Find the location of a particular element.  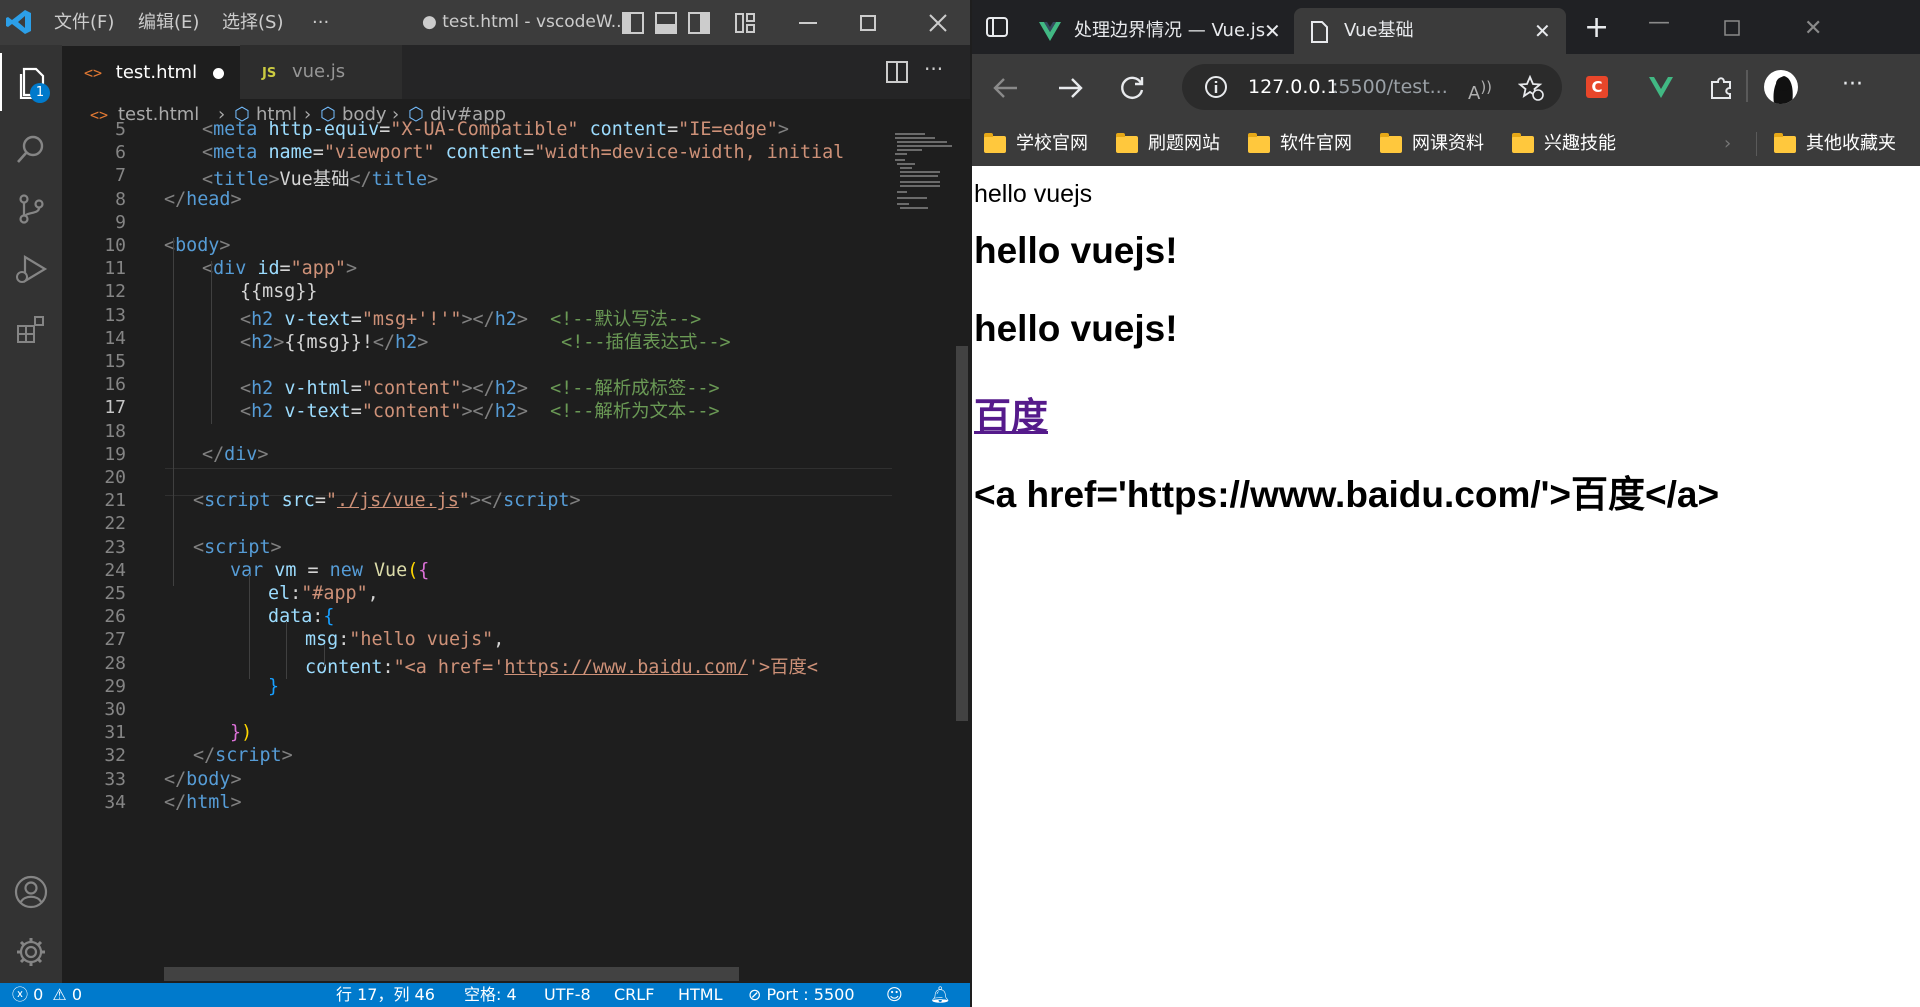

code-token: vm is located at coordinates (285, 570).